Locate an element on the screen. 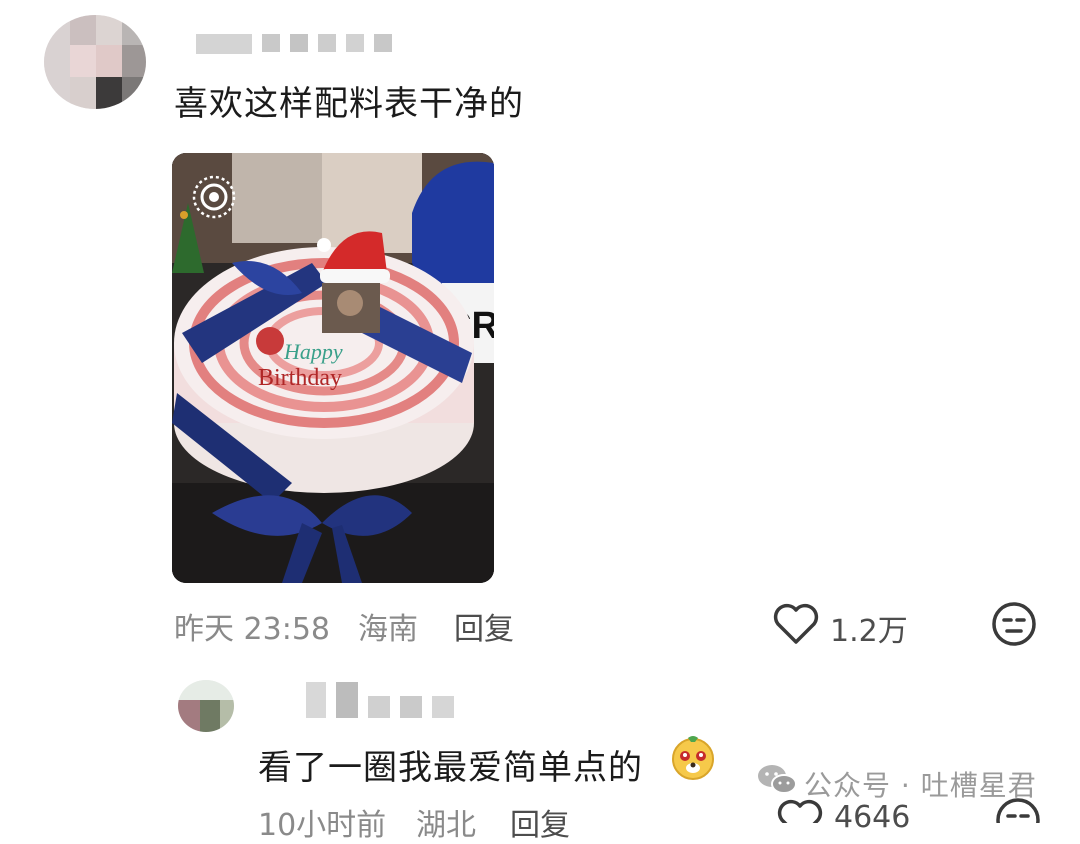 The width and height of the screenshot is (1080, 844). react-button is located at coordinates (1014, 624).